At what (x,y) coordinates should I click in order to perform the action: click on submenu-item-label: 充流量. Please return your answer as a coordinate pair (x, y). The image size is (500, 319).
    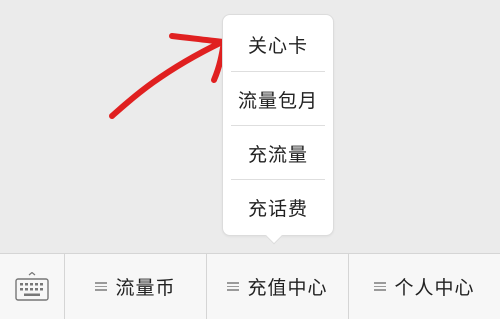
    Looking at the image, I should click on (277, 154).